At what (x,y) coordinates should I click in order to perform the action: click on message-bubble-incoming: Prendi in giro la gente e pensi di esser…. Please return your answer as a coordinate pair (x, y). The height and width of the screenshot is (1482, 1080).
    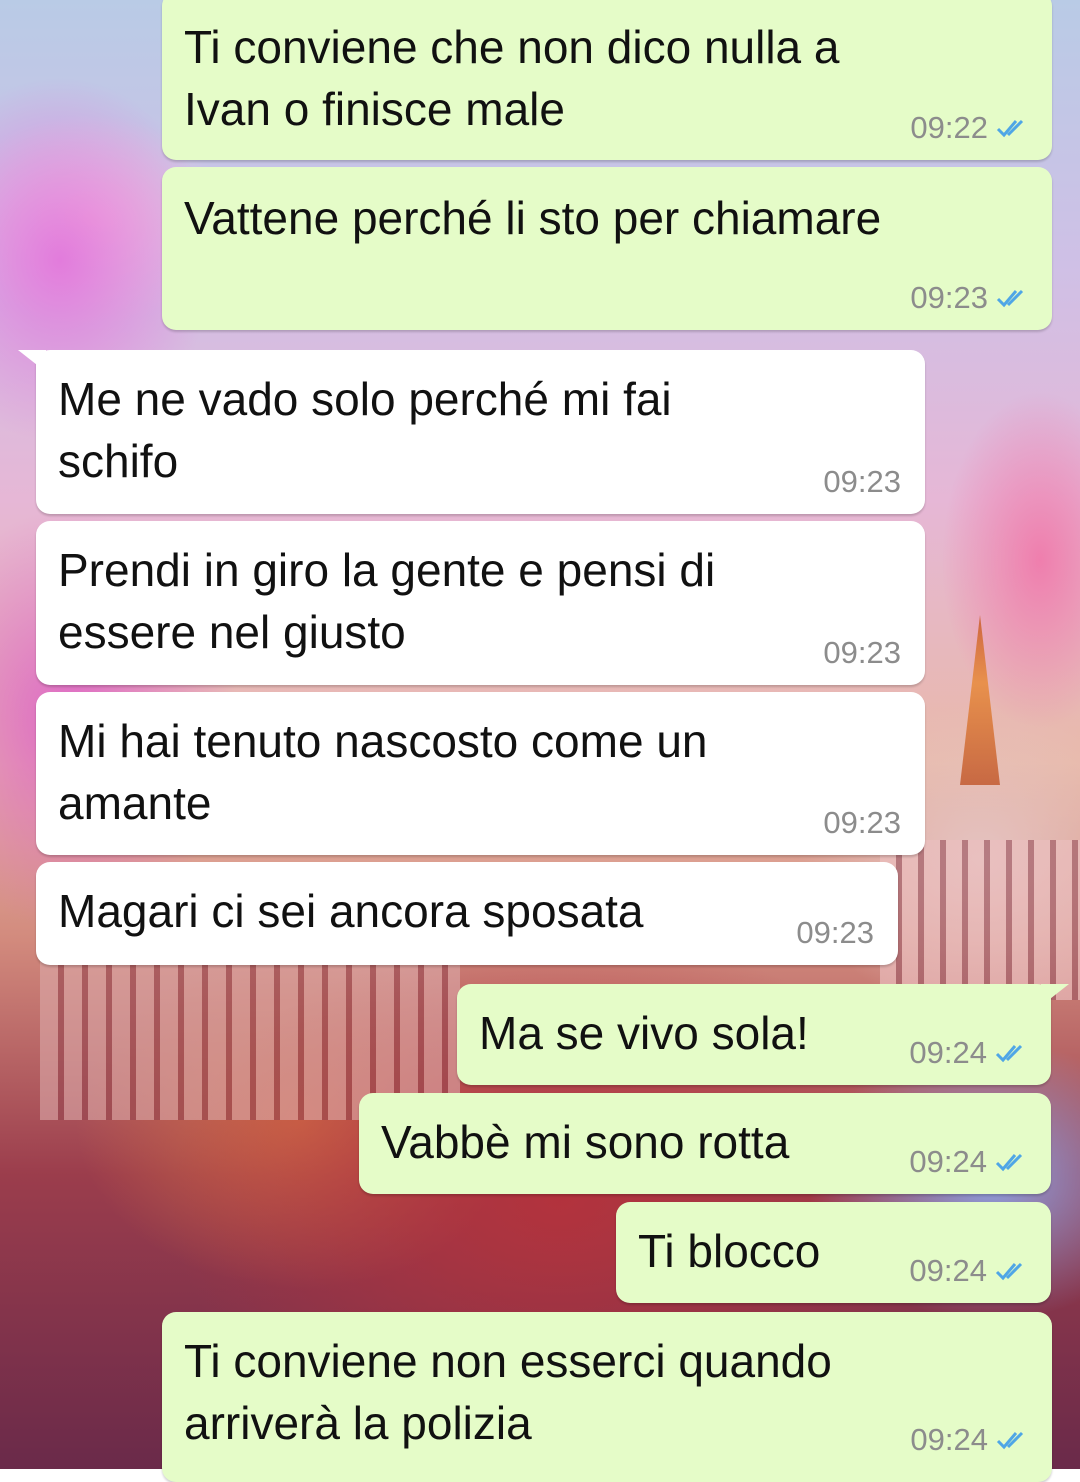
    Looking at the image, I should click on (480, 603).